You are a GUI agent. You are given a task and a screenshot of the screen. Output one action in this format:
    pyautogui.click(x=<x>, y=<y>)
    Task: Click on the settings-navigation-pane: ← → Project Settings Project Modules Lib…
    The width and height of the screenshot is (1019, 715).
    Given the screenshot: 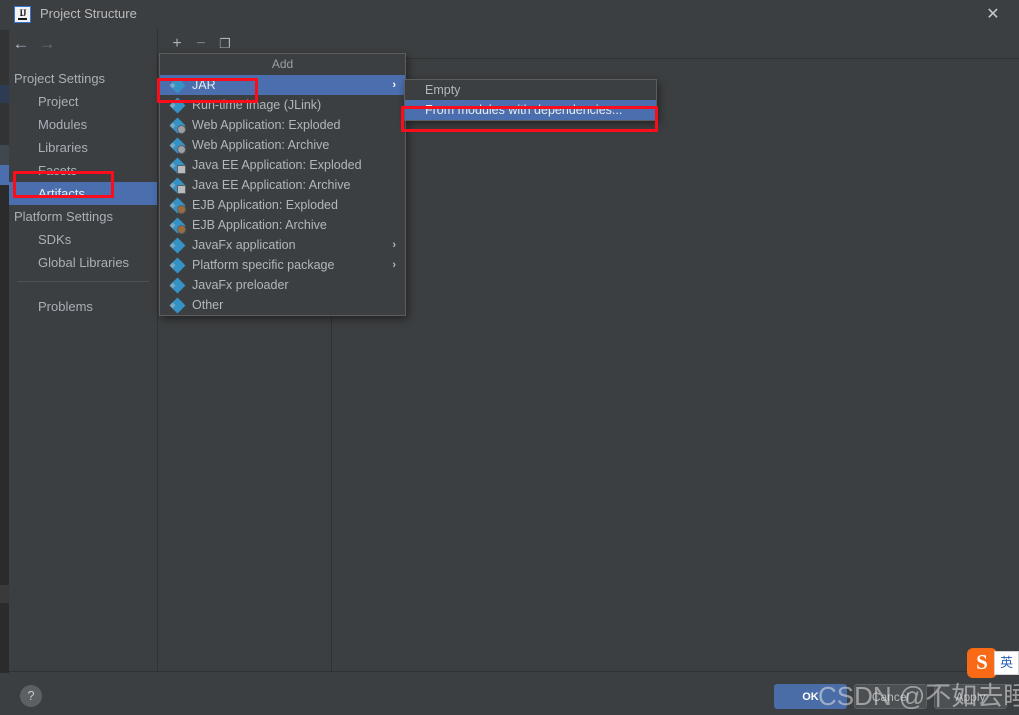 What is the action you would take?
    pyautogui.click(x=83, y=350)
    